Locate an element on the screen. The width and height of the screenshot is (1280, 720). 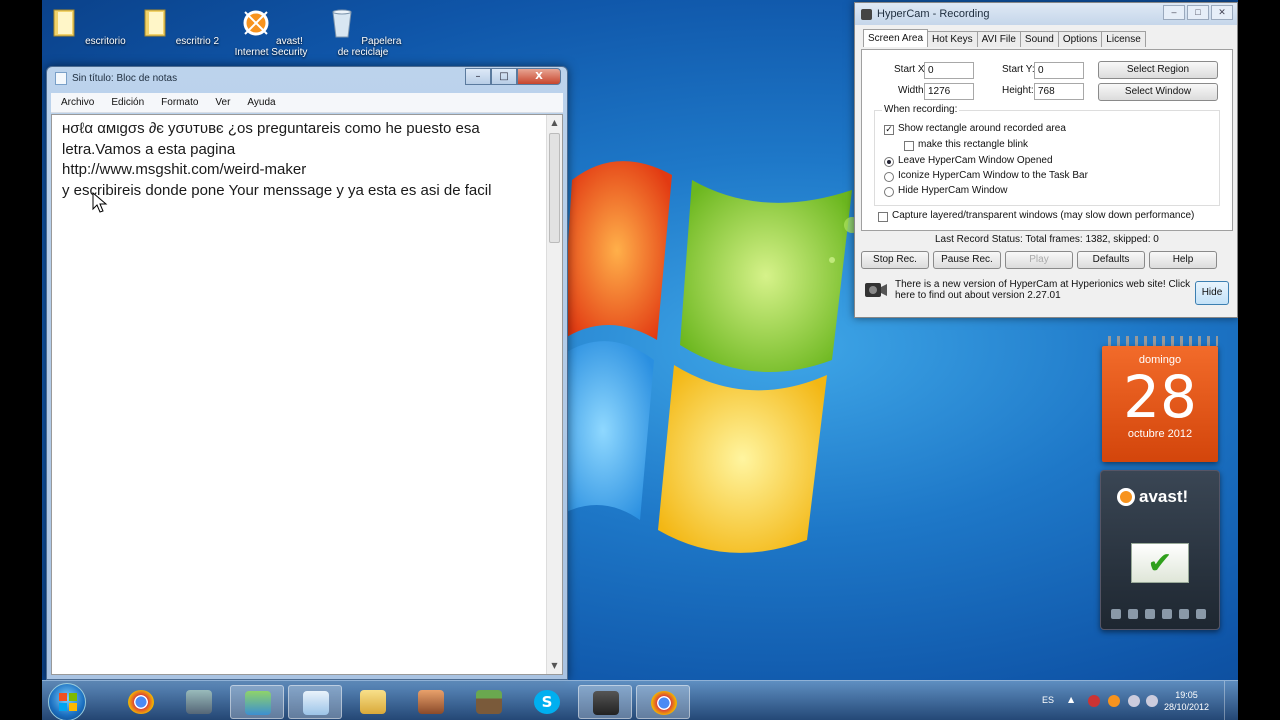
taskbar-minecraft is located at coordinates (489, 702).